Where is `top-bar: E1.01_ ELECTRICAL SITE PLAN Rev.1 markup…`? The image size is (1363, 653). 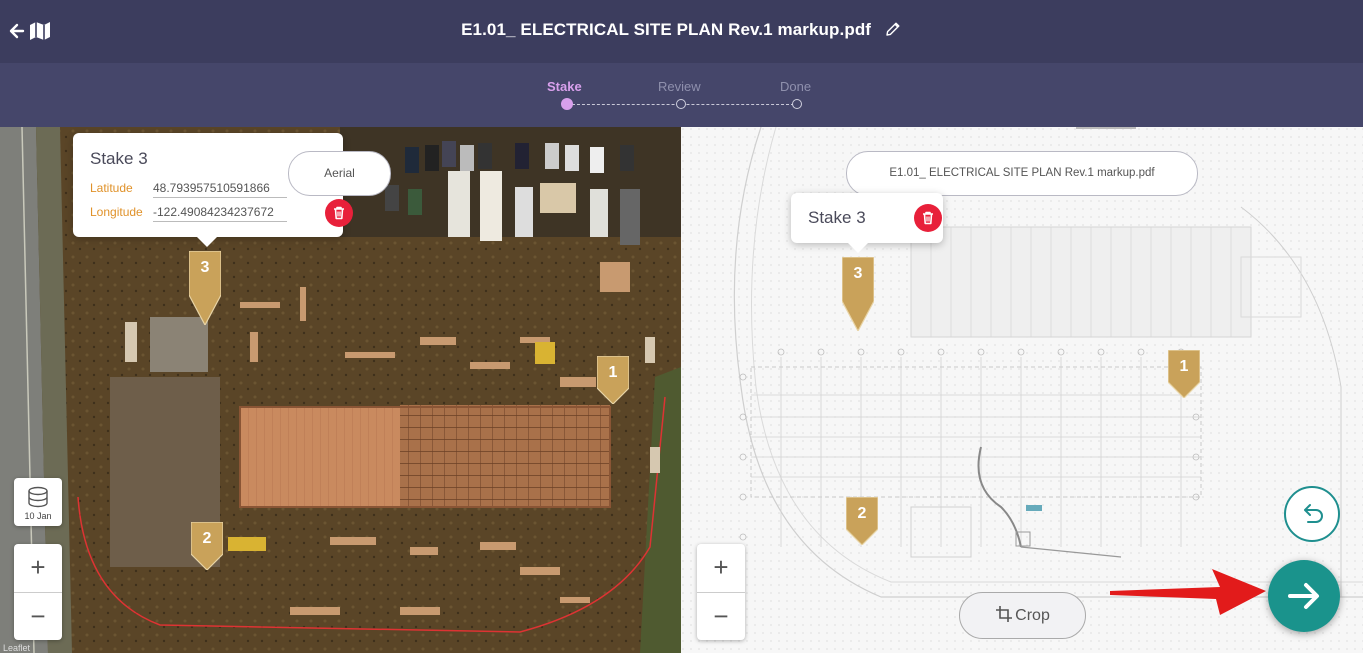 top-bar: E1.01_ ELECTRICAL SITE PLAN Rev.1 markup… is located at coordinates (681, 31).